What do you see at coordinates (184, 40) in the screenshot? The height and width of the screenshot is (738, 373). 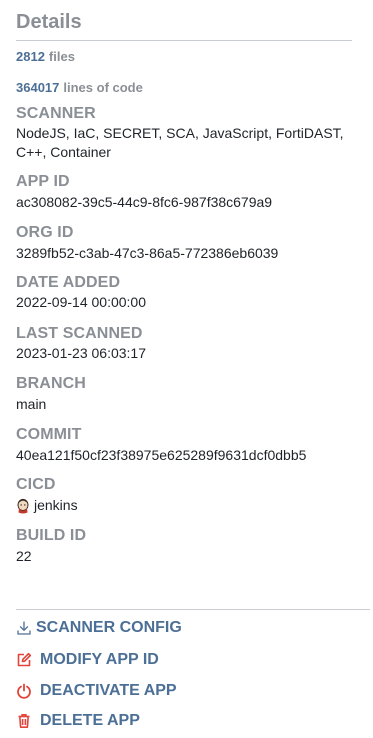 I see `title-divider` at bounding box center [184, 40].